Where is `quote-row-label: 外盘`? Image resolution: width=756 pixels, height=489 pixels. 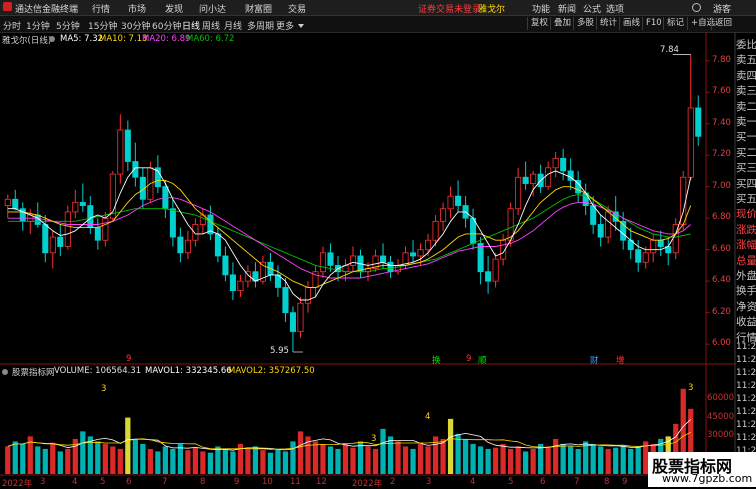
quote-row-label: 外盘 is located at coordinates (746, 276).